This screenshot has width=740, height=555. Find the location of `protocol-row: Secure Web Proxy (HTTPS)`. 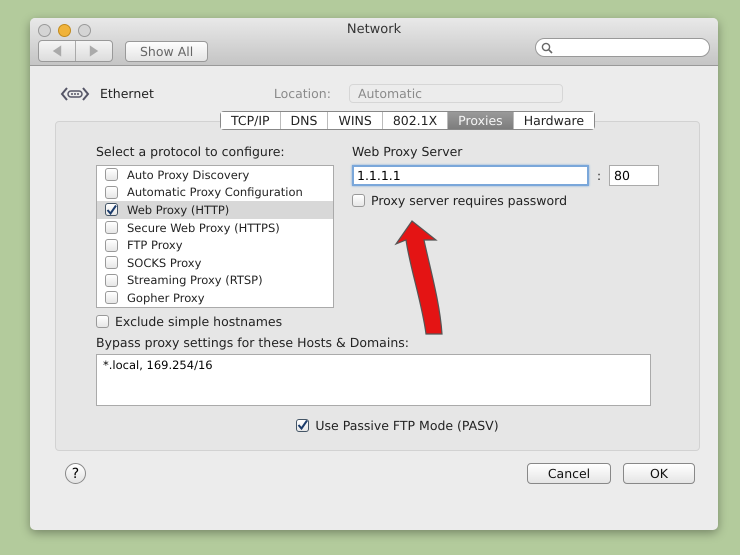

protocol-row: Secure Web Proxy (HTTPS) is located at coordinates (215, 227).